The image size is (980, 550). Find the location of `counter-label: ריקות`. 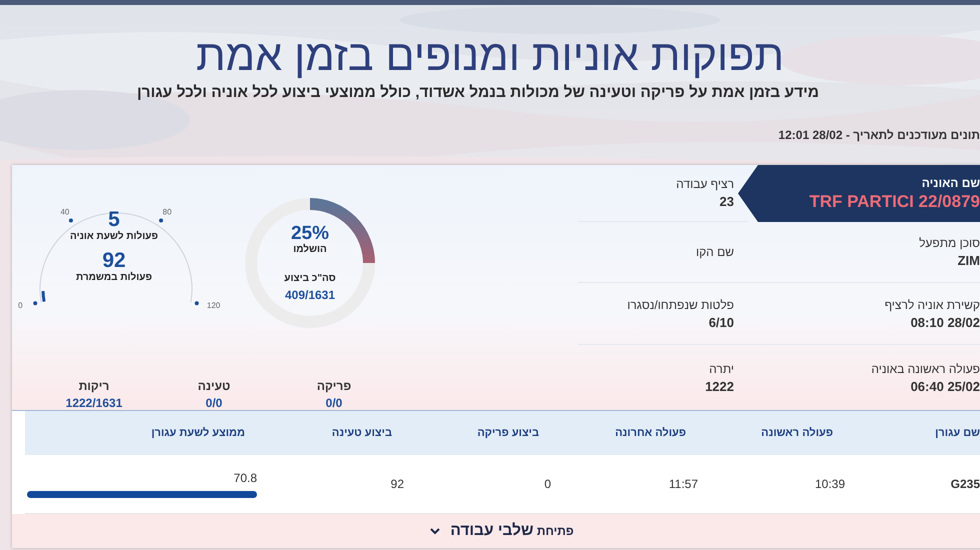

counter-label: ריקות is located at coordinates (94, 386).